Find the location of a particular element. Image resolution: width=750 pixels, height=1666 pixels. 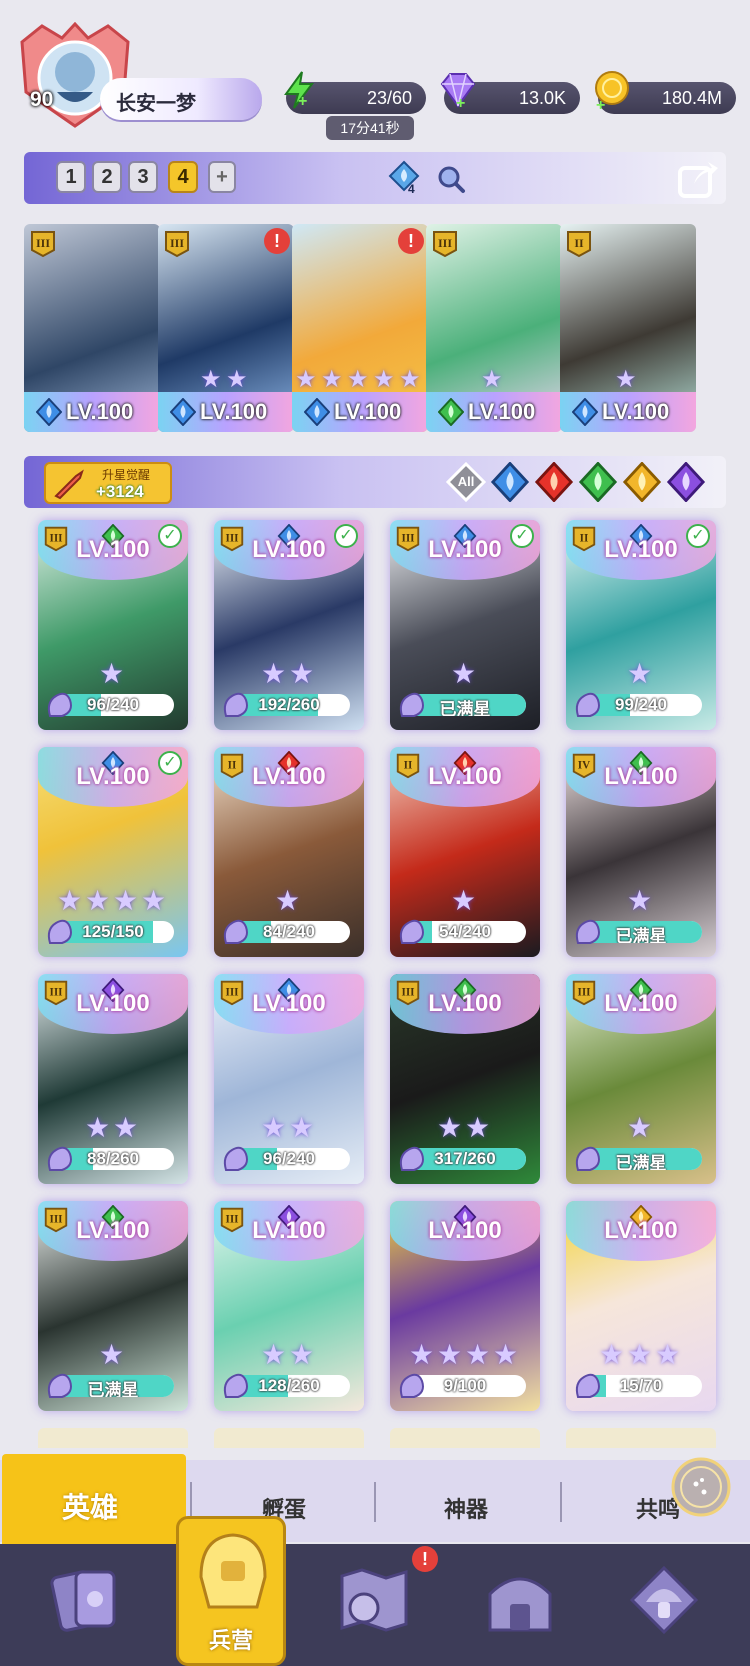

filter-dark-button is located at coordinates (686, 482).